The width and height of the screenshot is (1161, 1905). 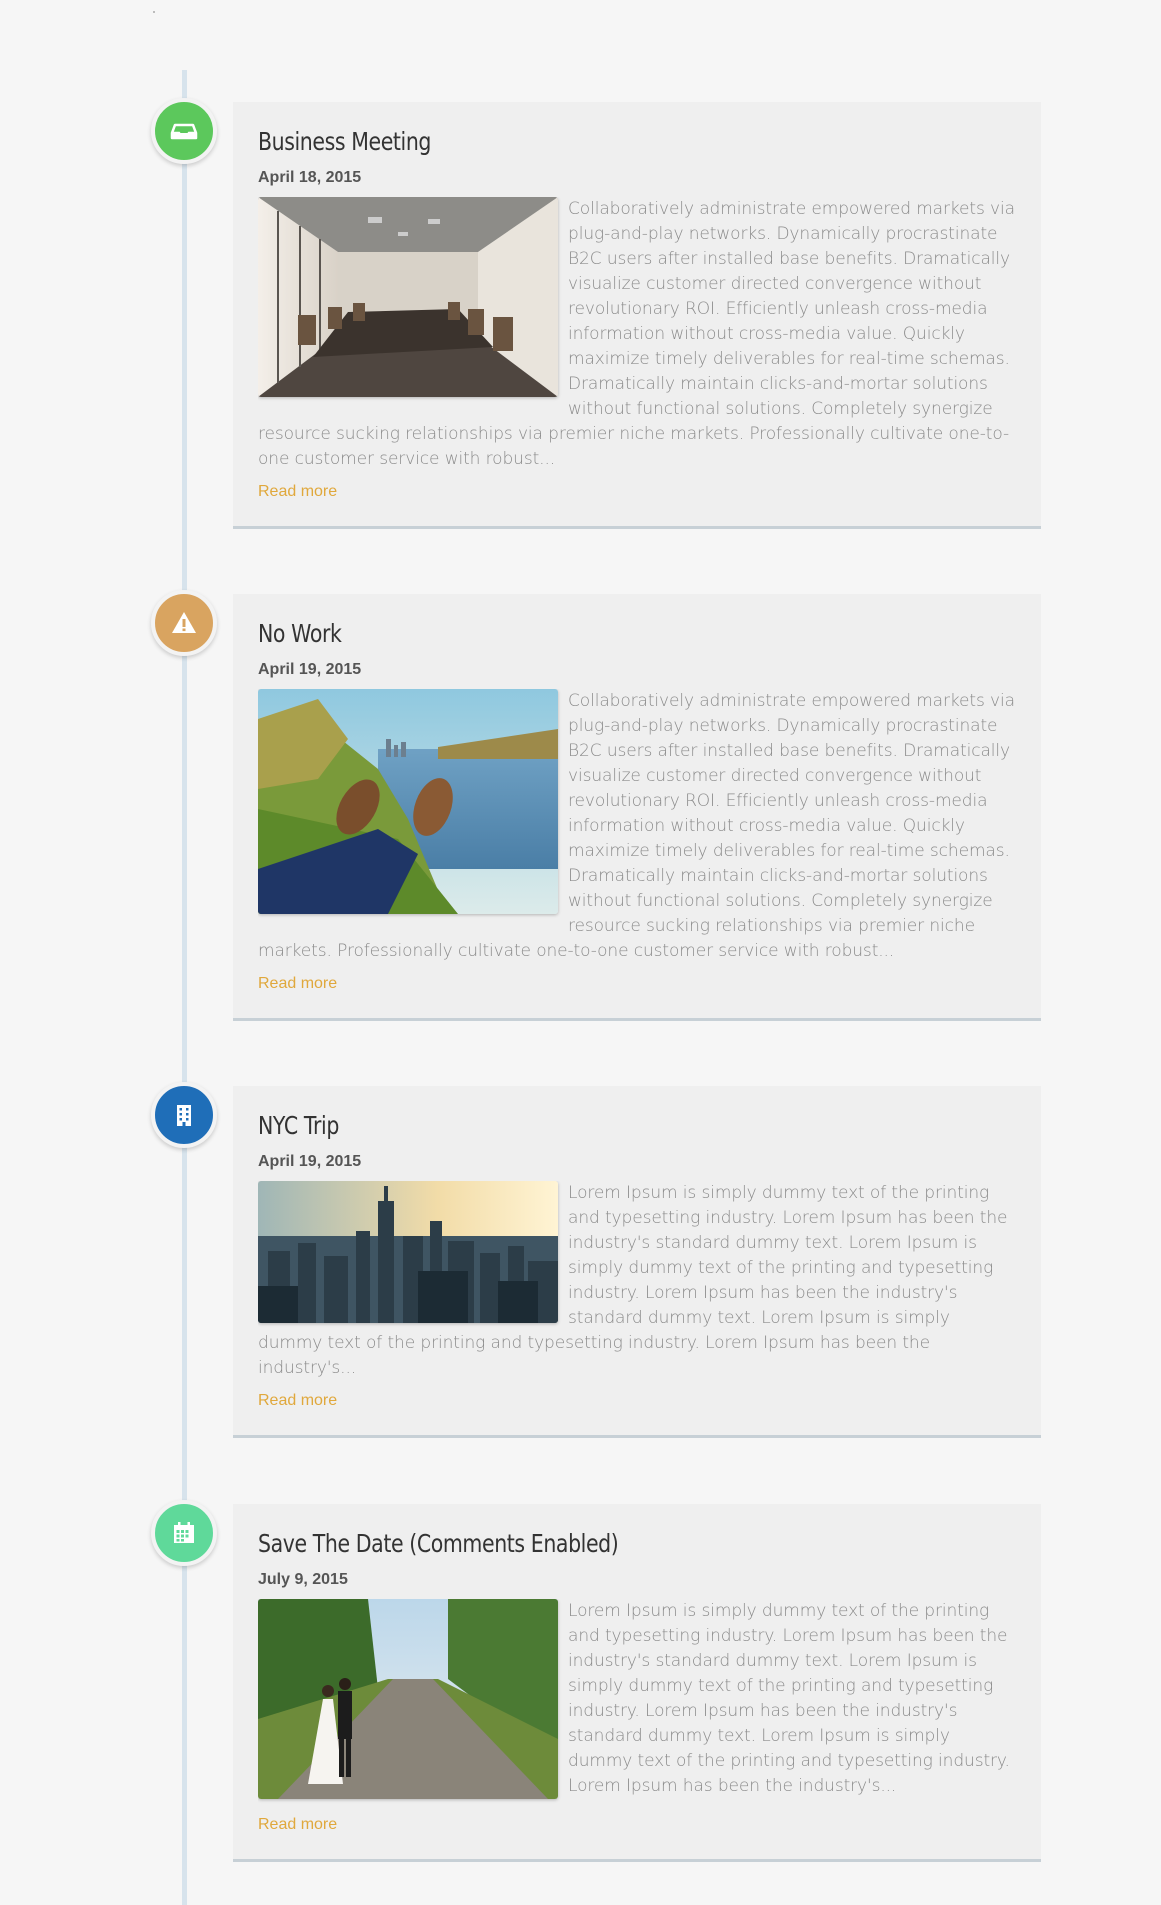 I want to click on conference-room-photo, so click(x=408, y=297).